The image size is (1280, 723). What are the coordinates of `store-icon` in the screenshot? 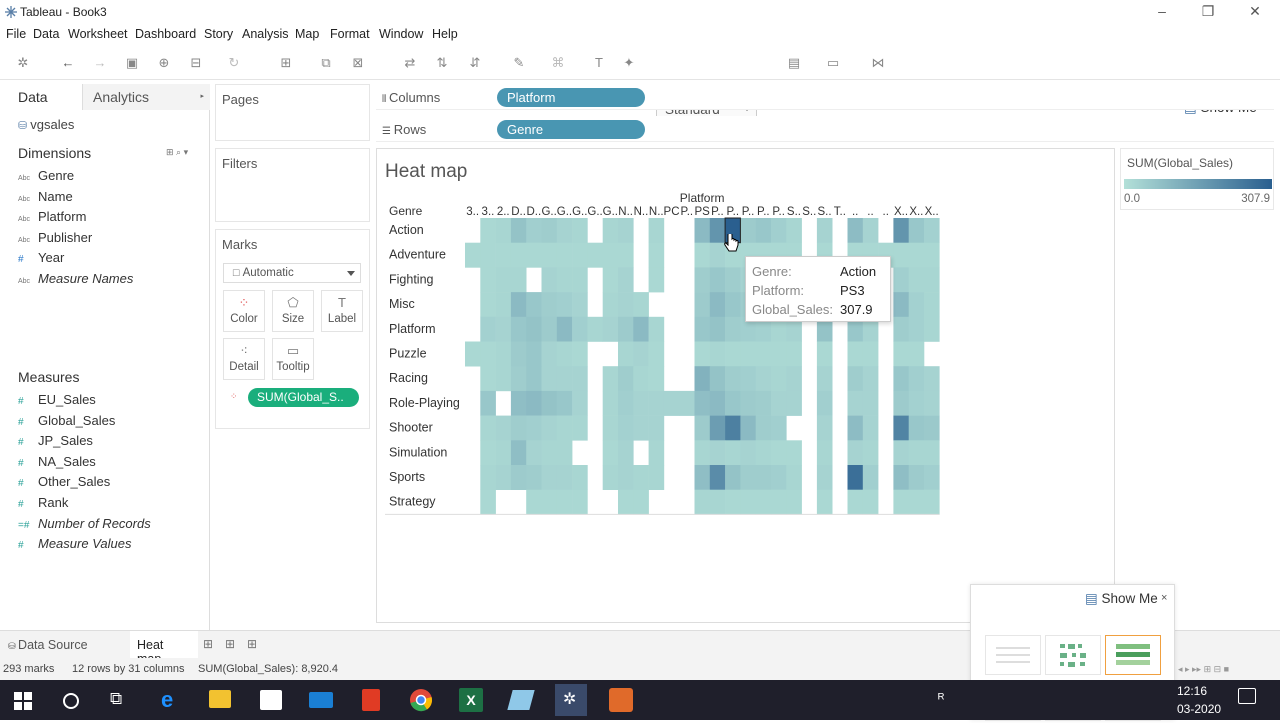 It's located at (271, 700).